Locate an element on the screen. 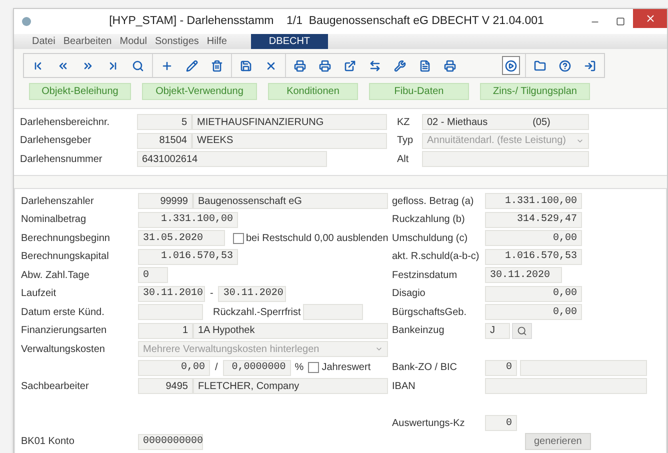  wrench-icon is located at coordinates (400, 66).